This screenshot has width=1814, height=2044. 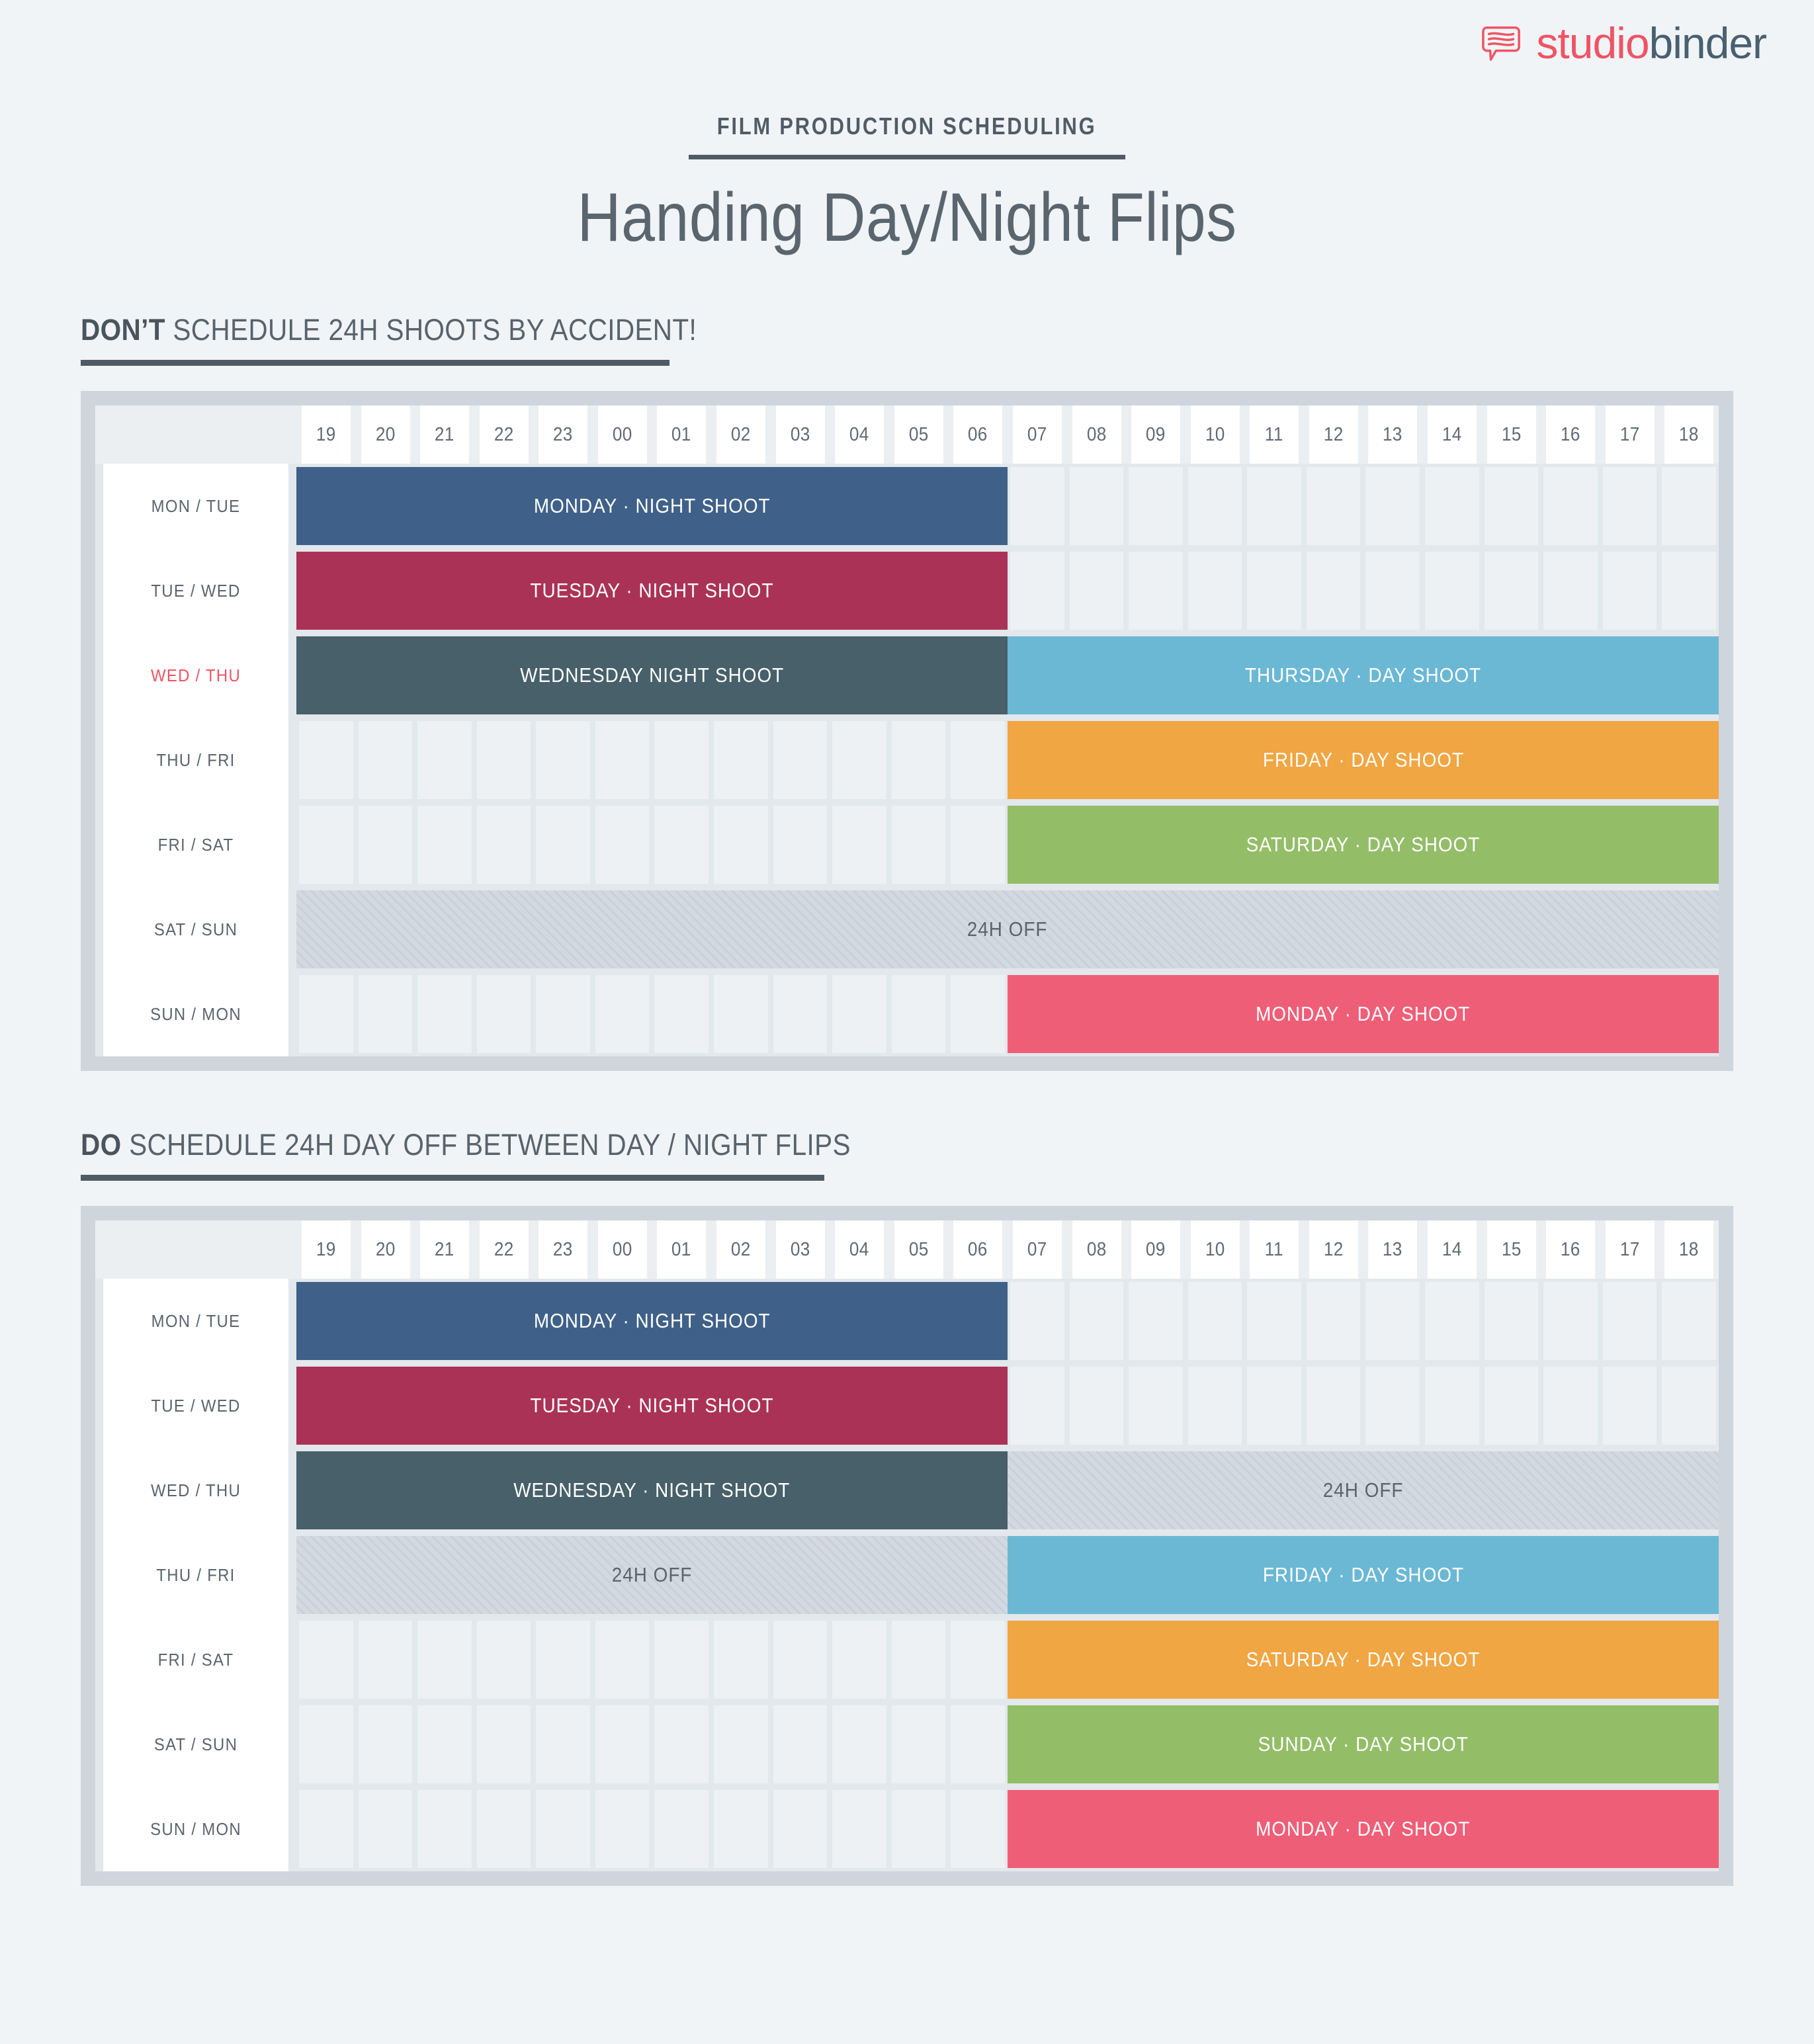 I want to click on brand-logo: studiobinder, so click(x=1624, y=43).